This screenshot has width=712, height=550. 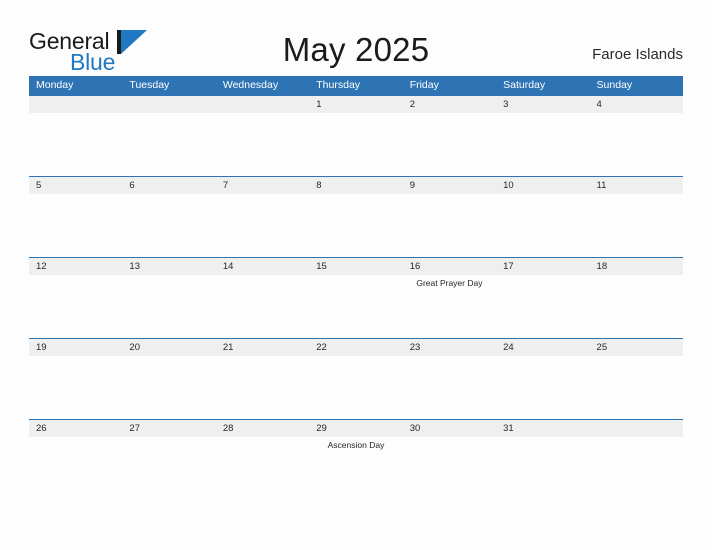 What do you see at coordinates (449, 283) in the screenshot?
I see `event-label: Great Prayer Day` at bounding box center [449, 283].